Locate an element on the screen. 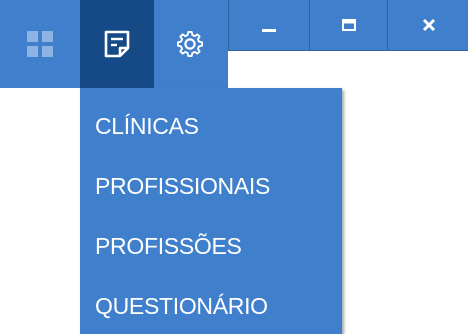 The height and width of the screenshot is (334, 468). maximize-icon is located at coordinates (349, 25).